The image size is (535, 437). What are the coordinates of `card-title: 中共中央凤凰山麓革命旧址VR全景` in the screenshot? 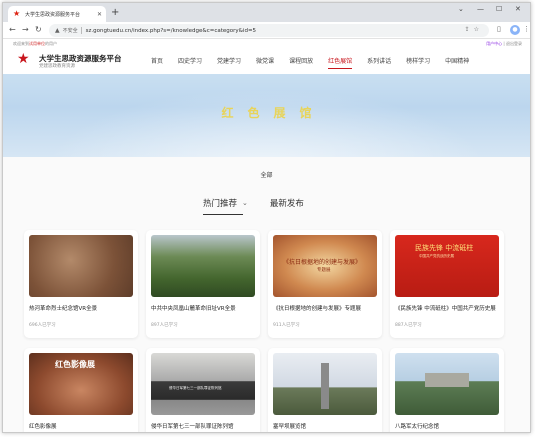 It's located at (203, 308).